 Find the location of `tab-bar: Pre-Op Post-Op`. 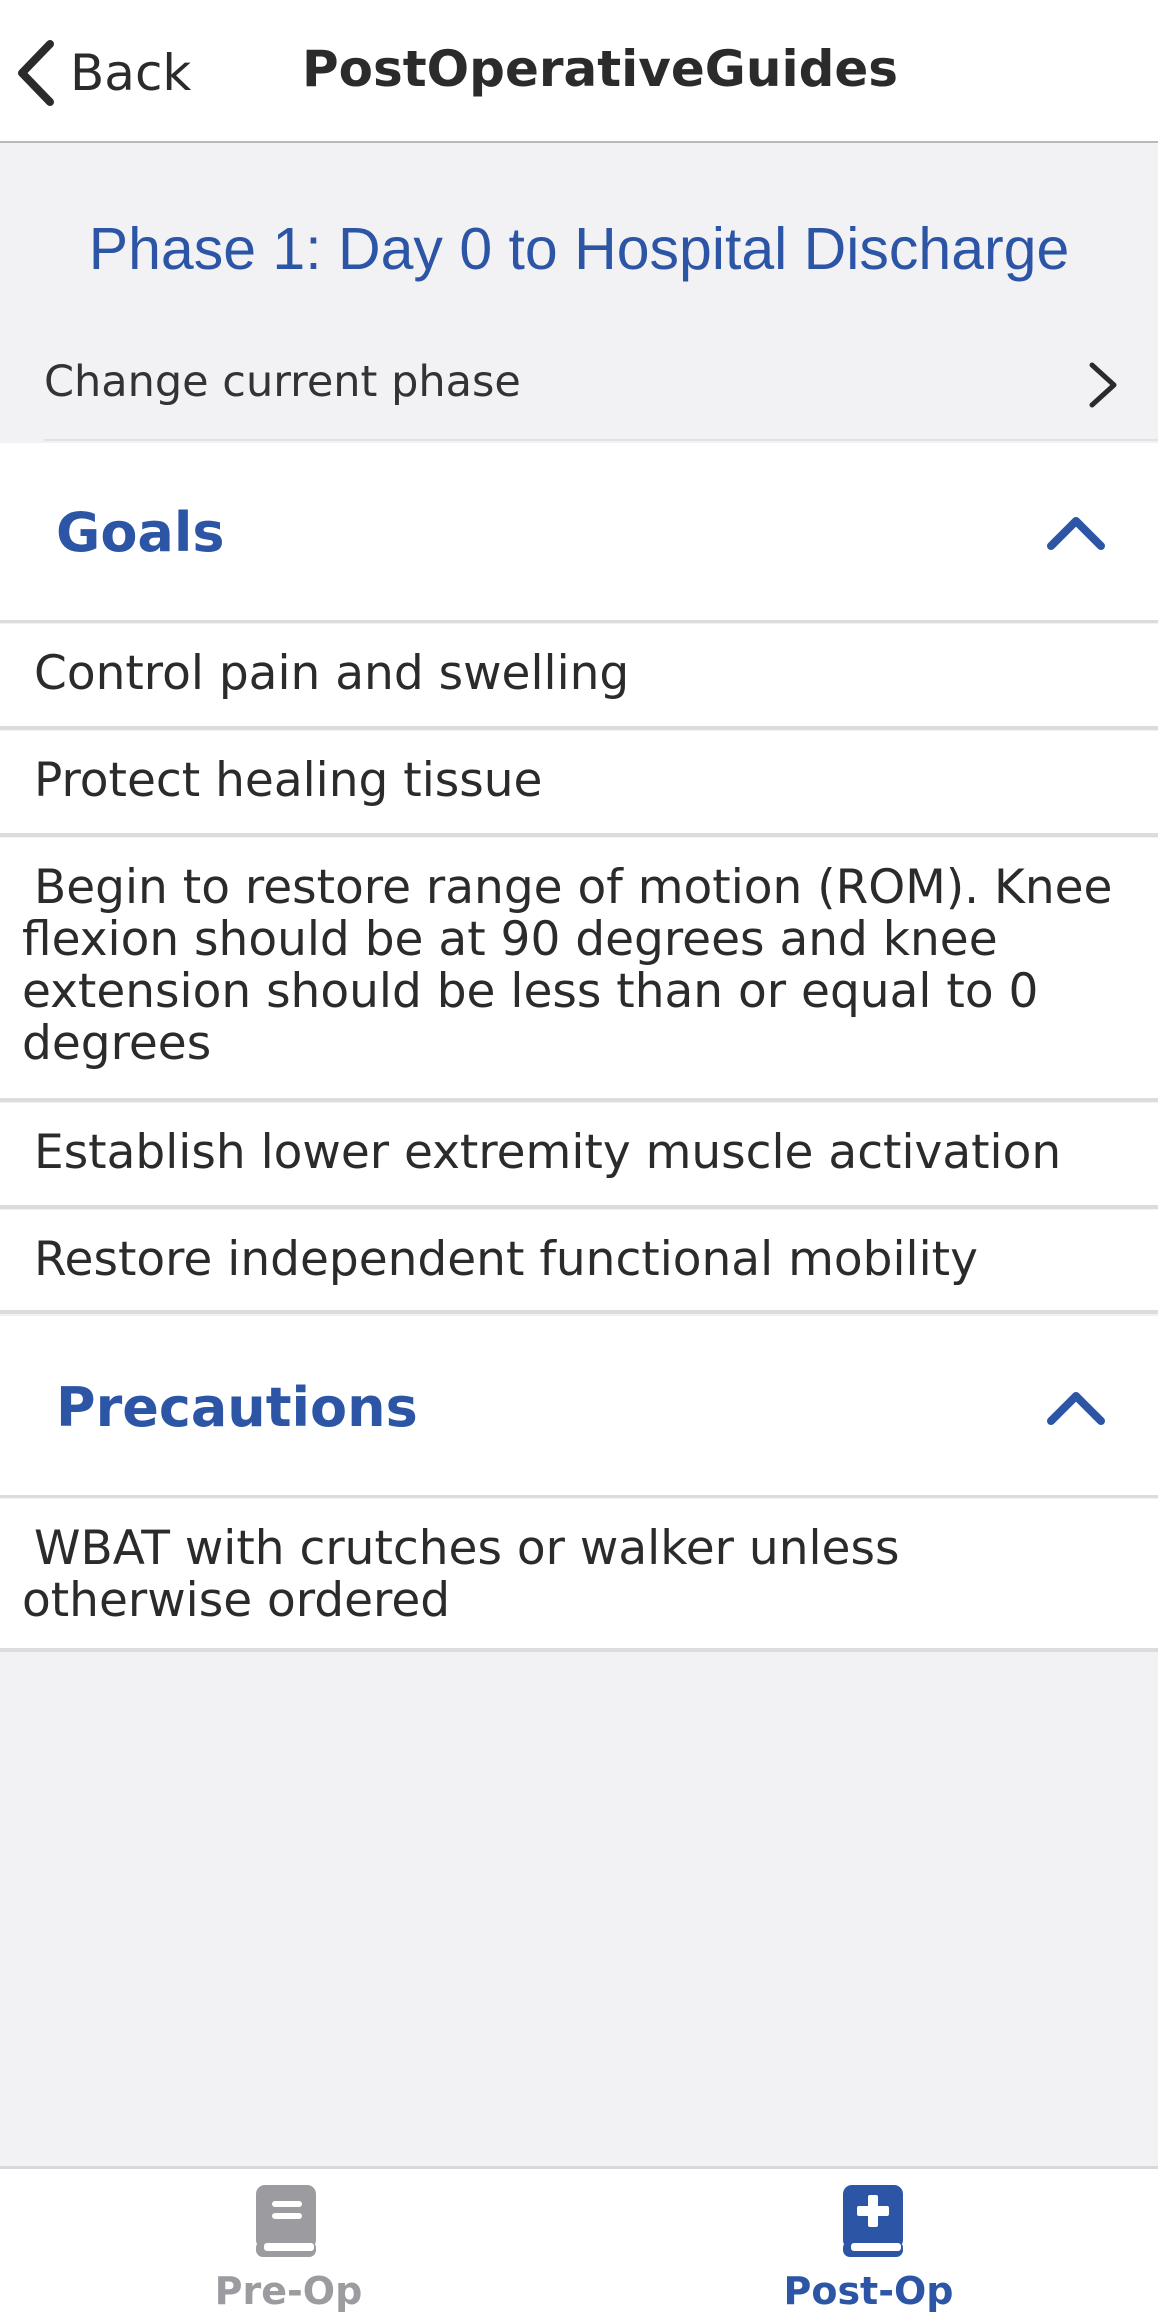

tab-bar: Pre-Op Post-Op is located at coordinates (579, 2242).